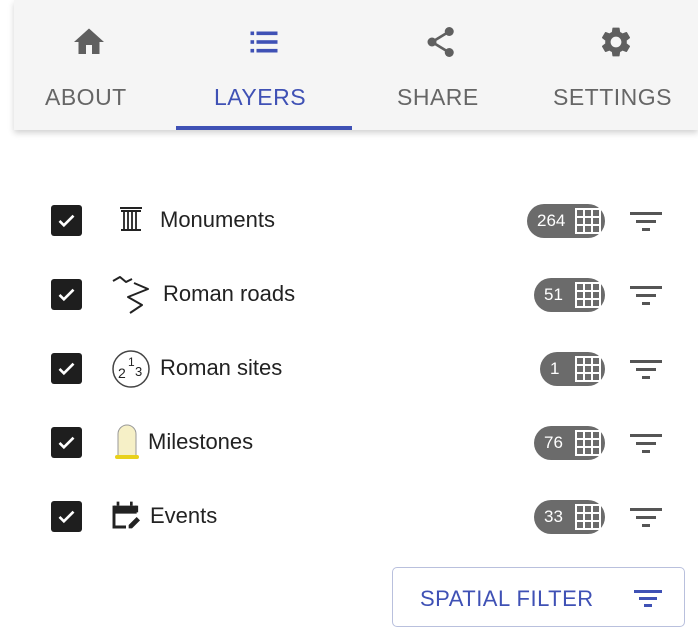  I want to click on layer-row-milestones: Milestones 76, so click(349, 441).